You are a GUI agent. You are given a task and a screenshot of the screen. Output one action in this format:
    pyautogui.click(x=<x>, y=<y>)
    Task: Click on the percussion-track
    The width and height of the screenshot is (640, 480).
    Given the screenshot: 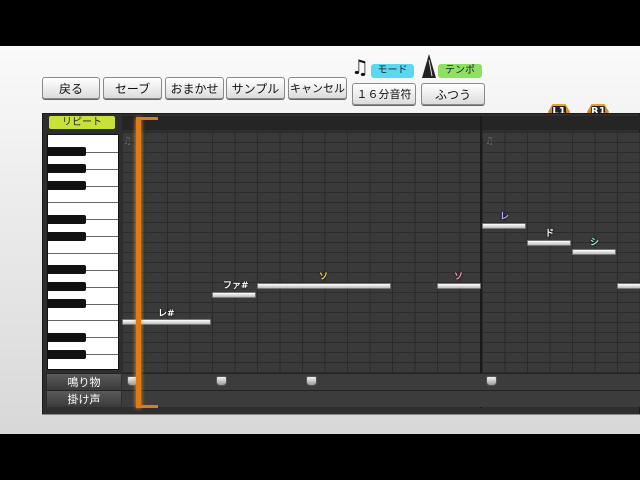 What is the action you would take?
    pyautogui.click(x=381, y=381)
    